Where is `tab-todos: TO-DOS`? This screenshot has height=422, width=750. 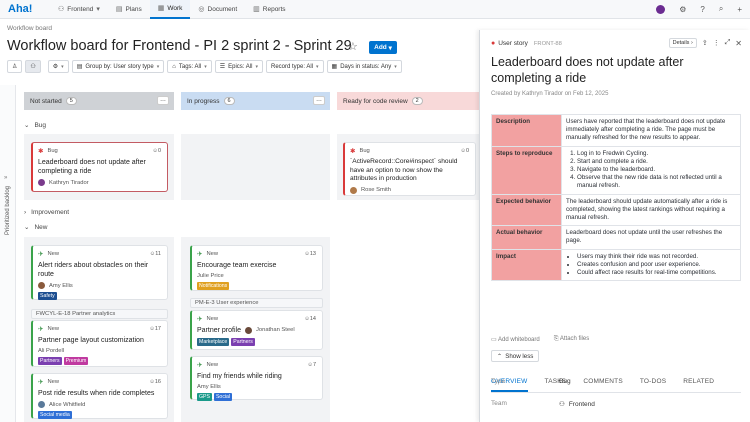
tab-todos: TO-DOS is located at coordinates (653, 384).